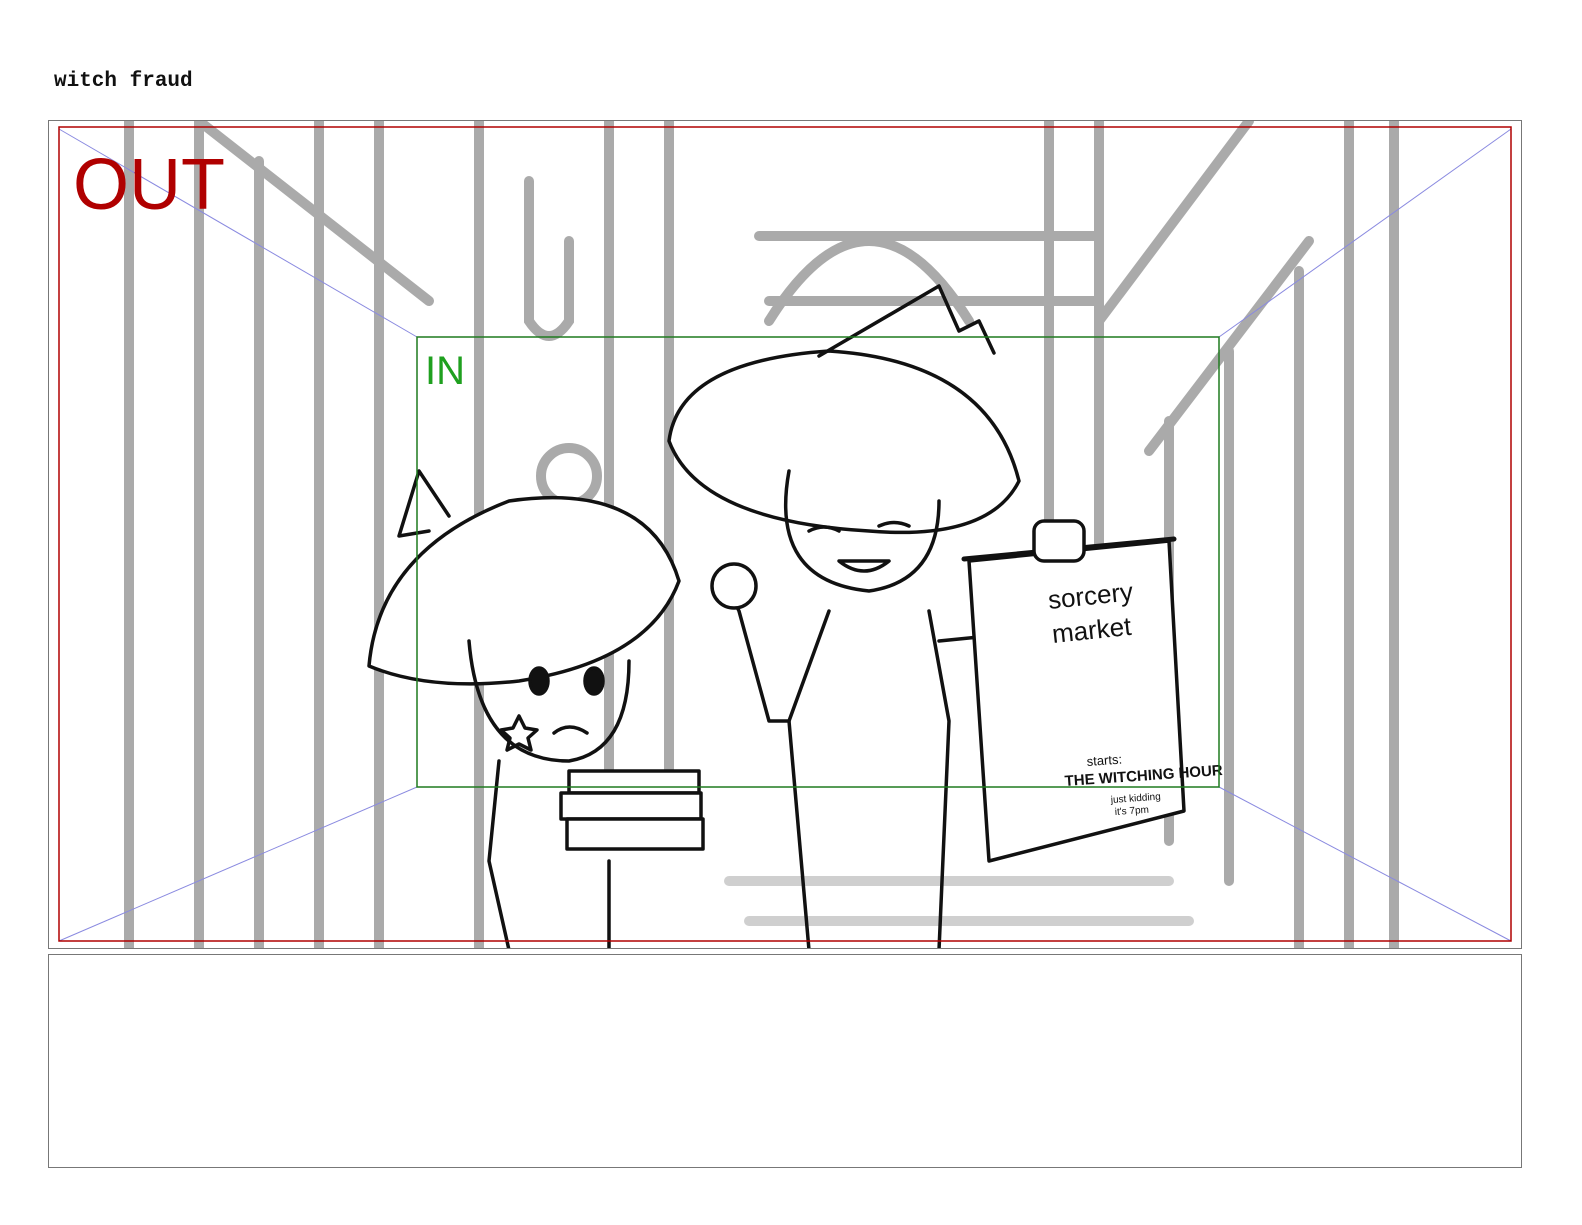 This screenshot has height=1225, width=1582. I want to click on project-title: witch fraud, so click(123, 81).